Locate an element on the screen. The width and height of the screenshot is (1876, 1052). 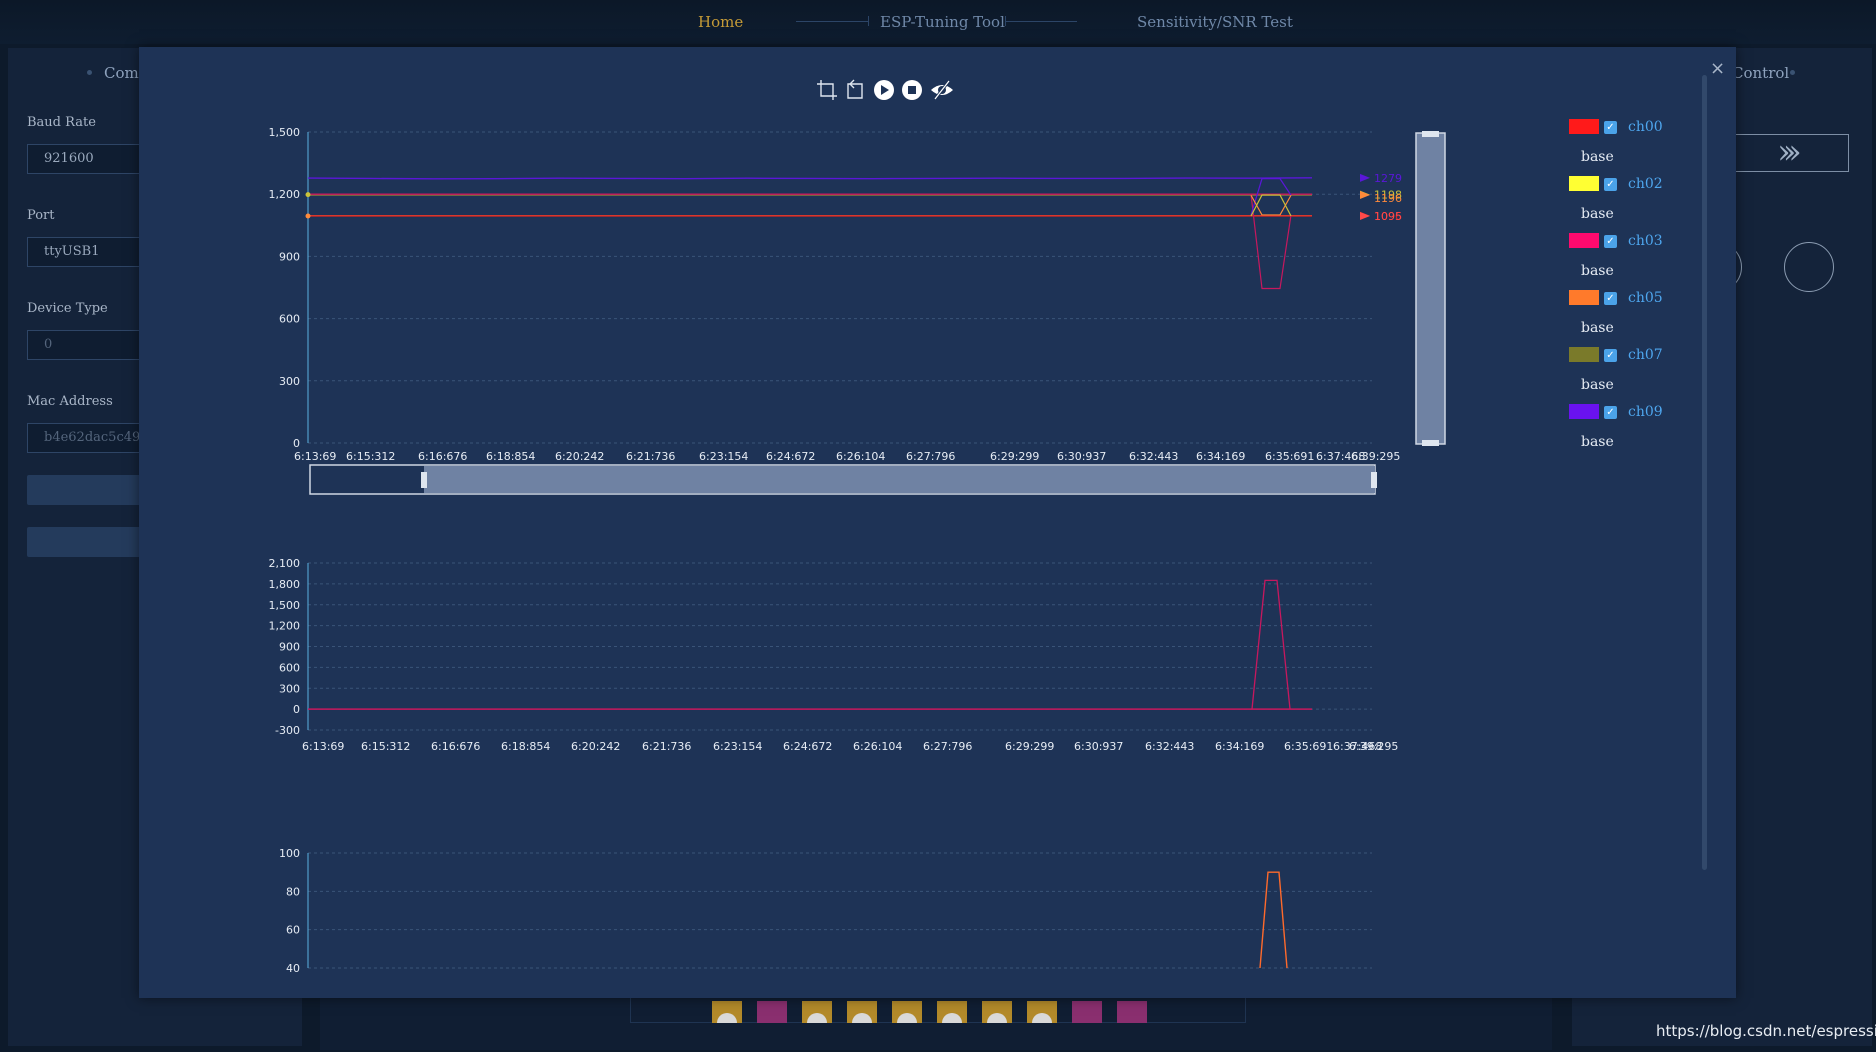
y-tick-label: 1,200 is located at coordinates (285, 194).